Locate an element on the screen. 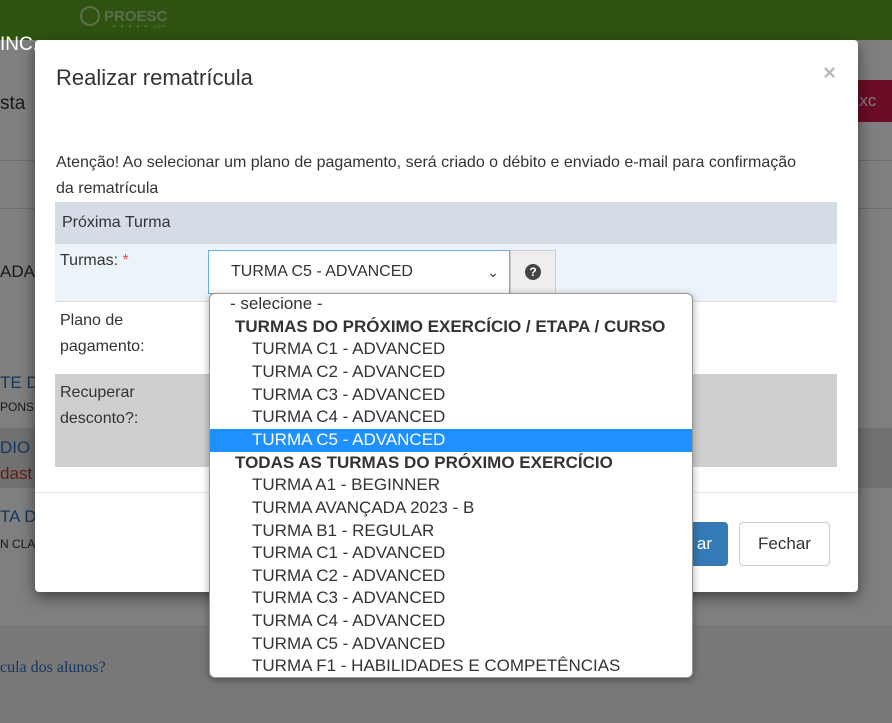 This screenshot has height=723, width=892. turmas-select: TURMA C5 - ADVANCED ⌄ is located at coordinates (359, 272).